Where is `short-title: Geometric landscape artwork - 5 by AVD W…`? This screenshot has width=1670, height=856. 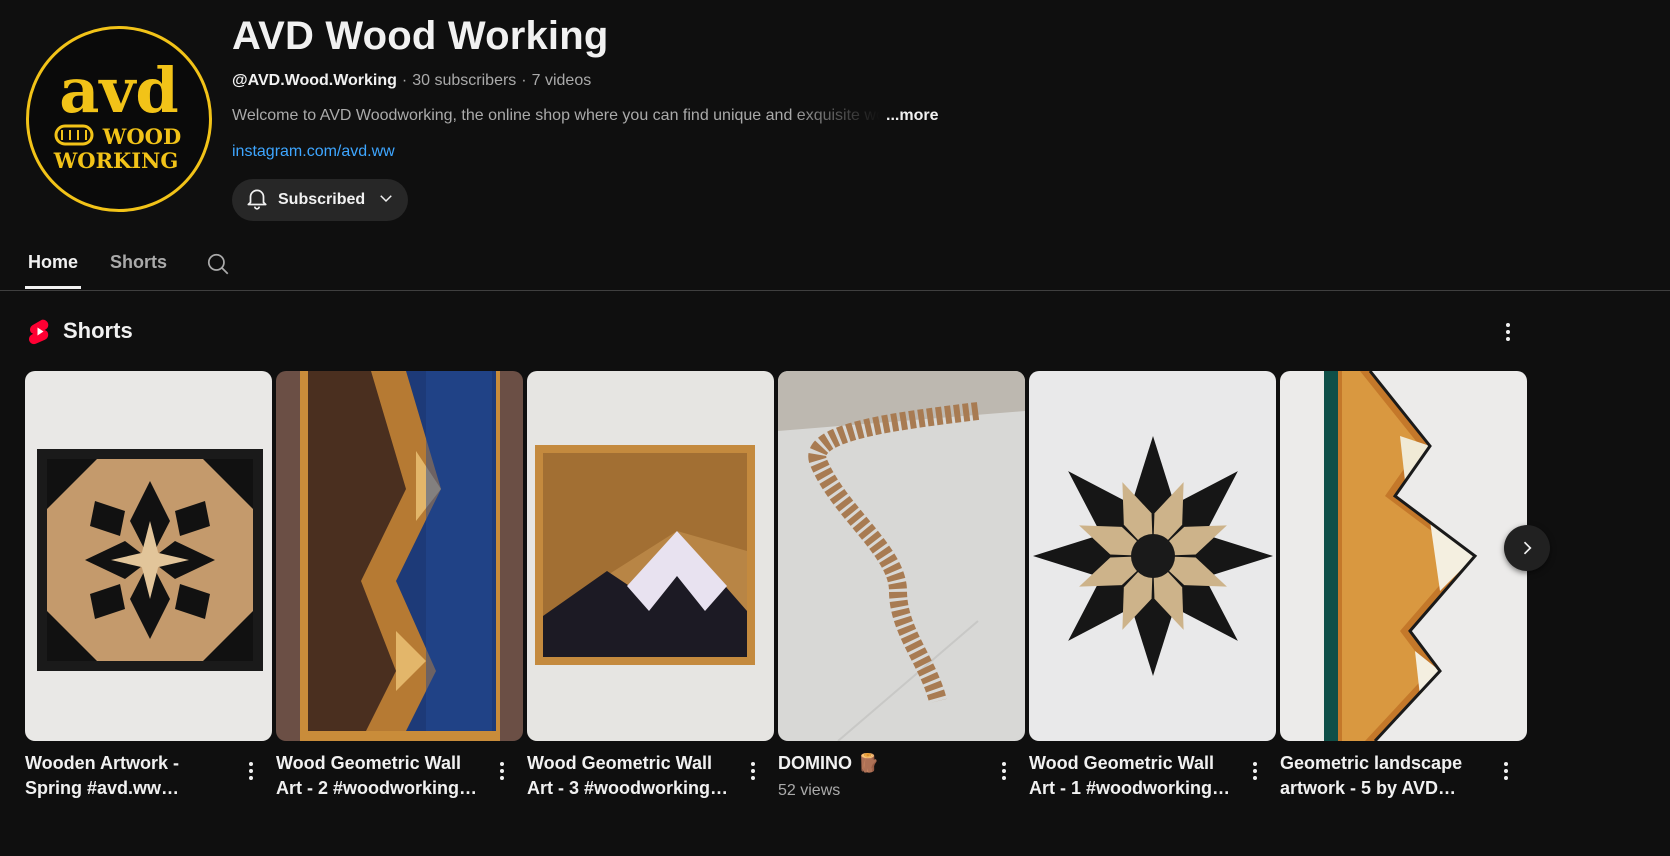 short-title: Geometric landscape artwork - 5 by AVD W… is located at coordinates (1385, 776).